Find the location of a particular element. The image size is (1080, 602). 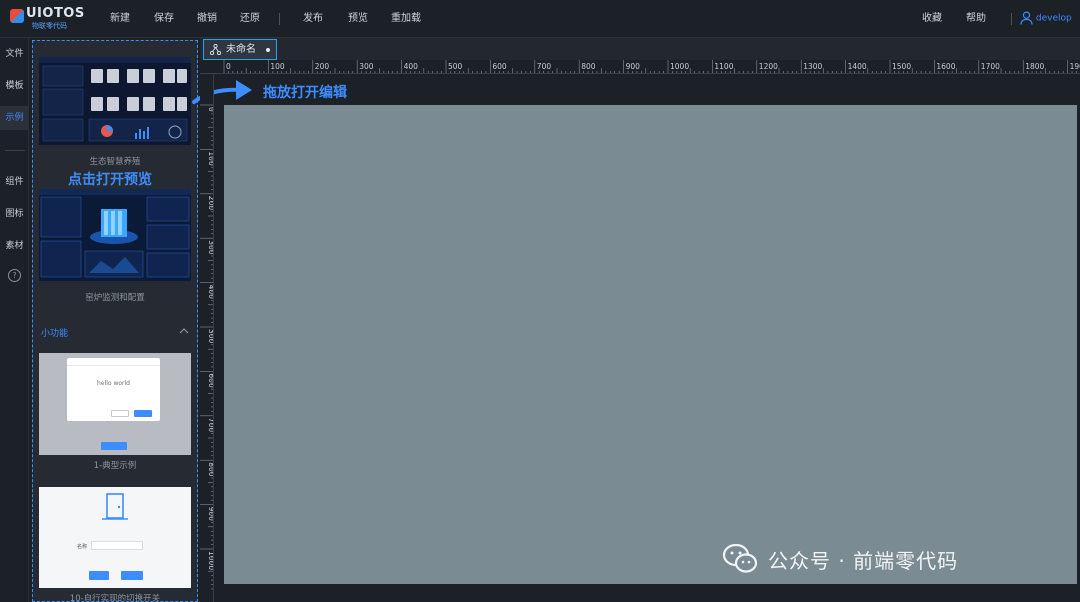

new-button: 新建 is located at coordinates (120, 19).